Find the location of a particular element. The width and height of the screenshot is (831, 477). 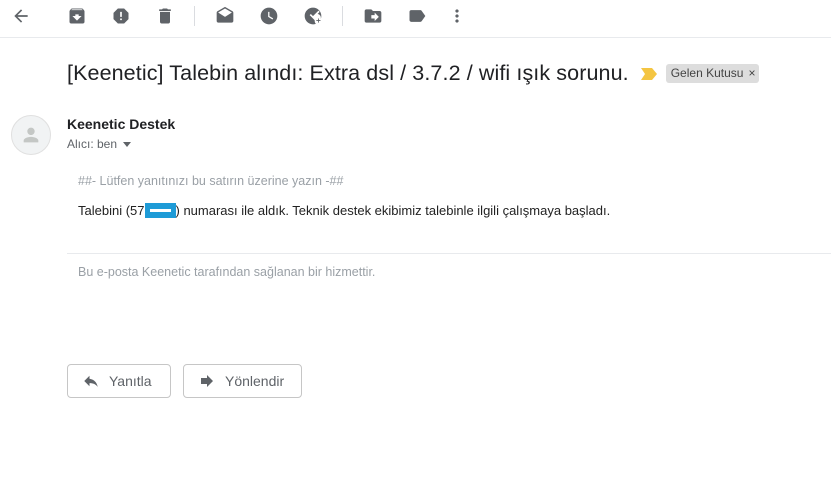

remove-label-icon: × is located at coordinates (751, 73).